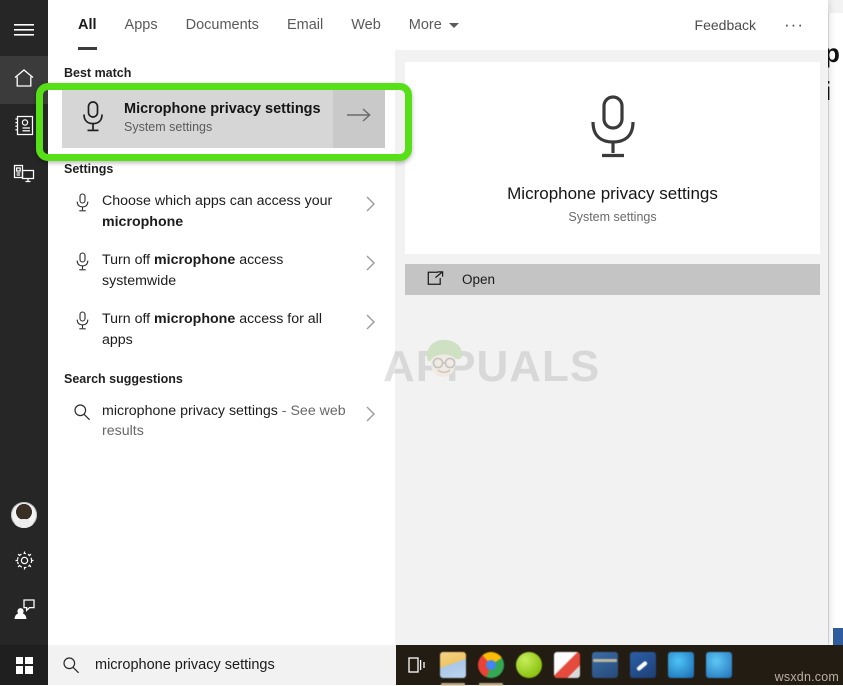  I want to click on apps-icon, so click(24, 176).